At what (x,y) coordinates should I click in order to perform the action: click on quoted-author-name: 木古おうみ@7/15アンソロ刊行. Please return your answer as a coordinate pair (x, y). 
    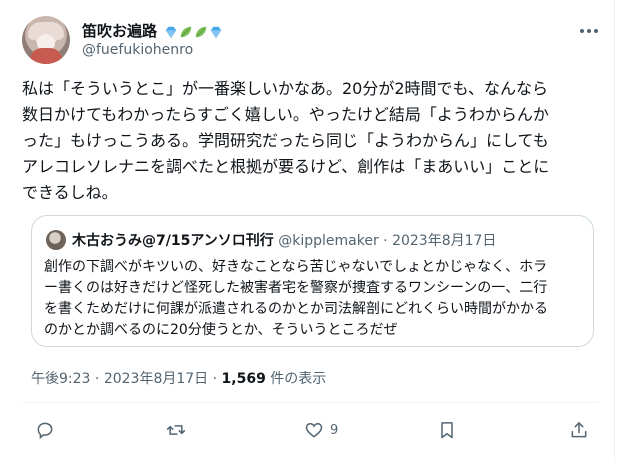
    Looking at the image, I should click on (173, 241).